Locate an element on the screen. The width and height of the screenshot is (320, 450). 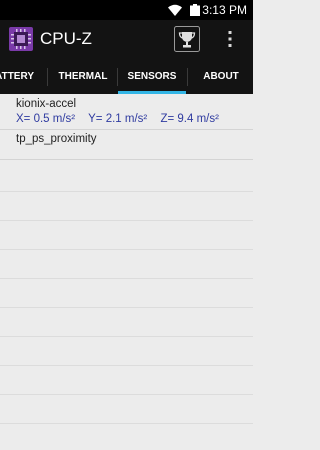
more-vert-icon is located at coordinates (230, 39).